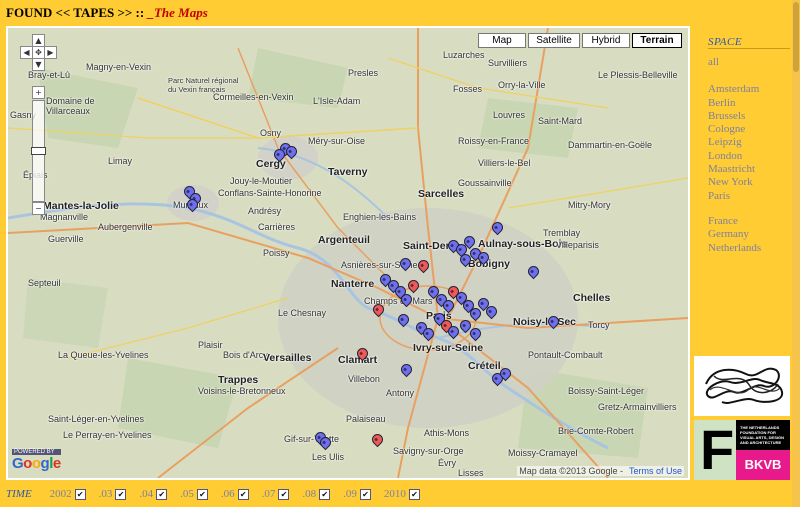 This screenshot has height=507, width=800. Describe the element at coordinates (60, 494) in the screenshot. I see `year-2002-label: 2002` at that location.